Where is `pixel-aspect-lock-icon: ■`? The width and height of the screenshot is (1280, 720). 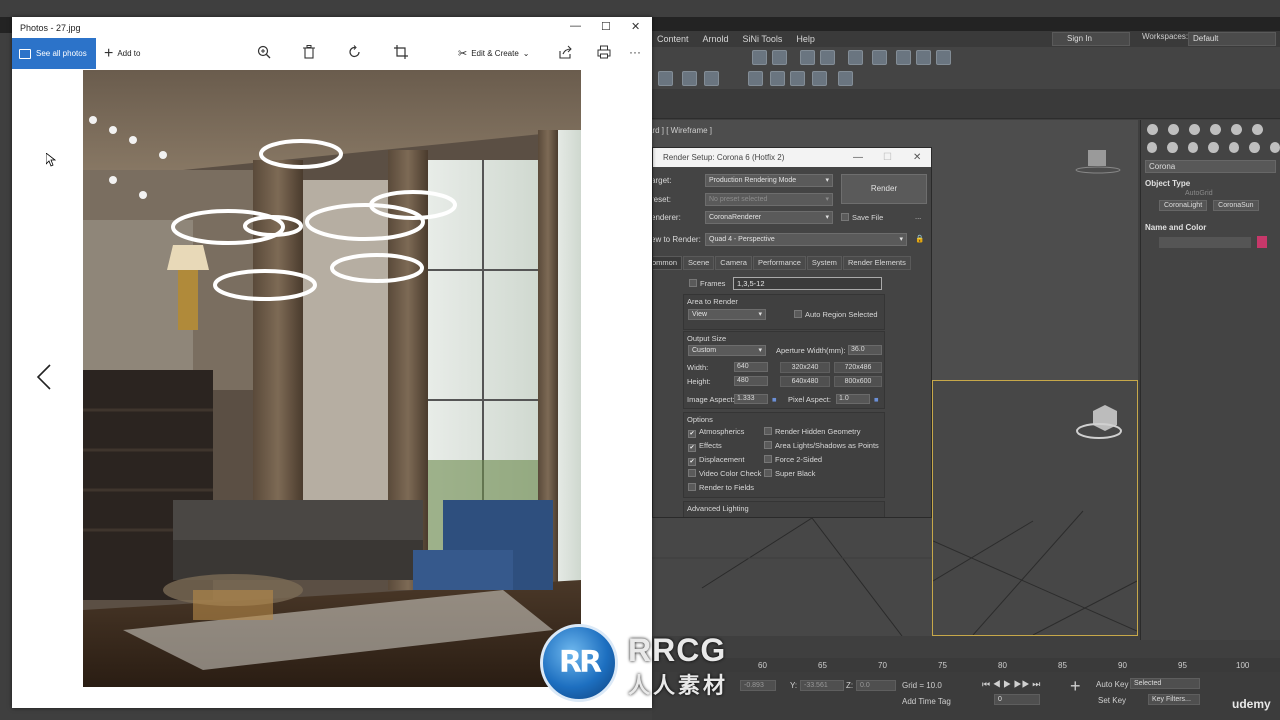 pixel-aspect-lock-icon: ■ is located at coordinates (876, 399).